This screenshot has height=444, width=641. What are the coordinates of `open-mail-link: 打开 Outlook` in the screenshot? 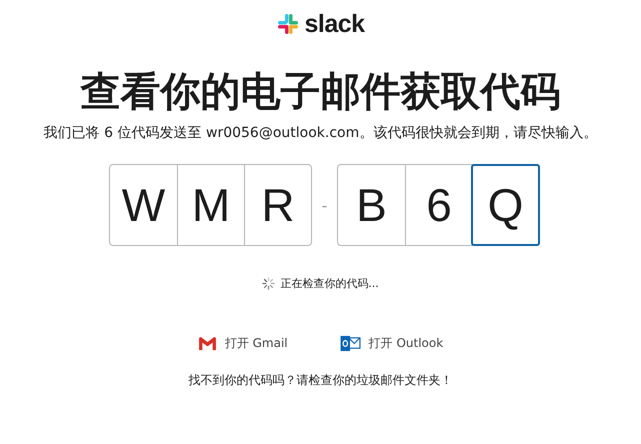 It's located at (392, 343).